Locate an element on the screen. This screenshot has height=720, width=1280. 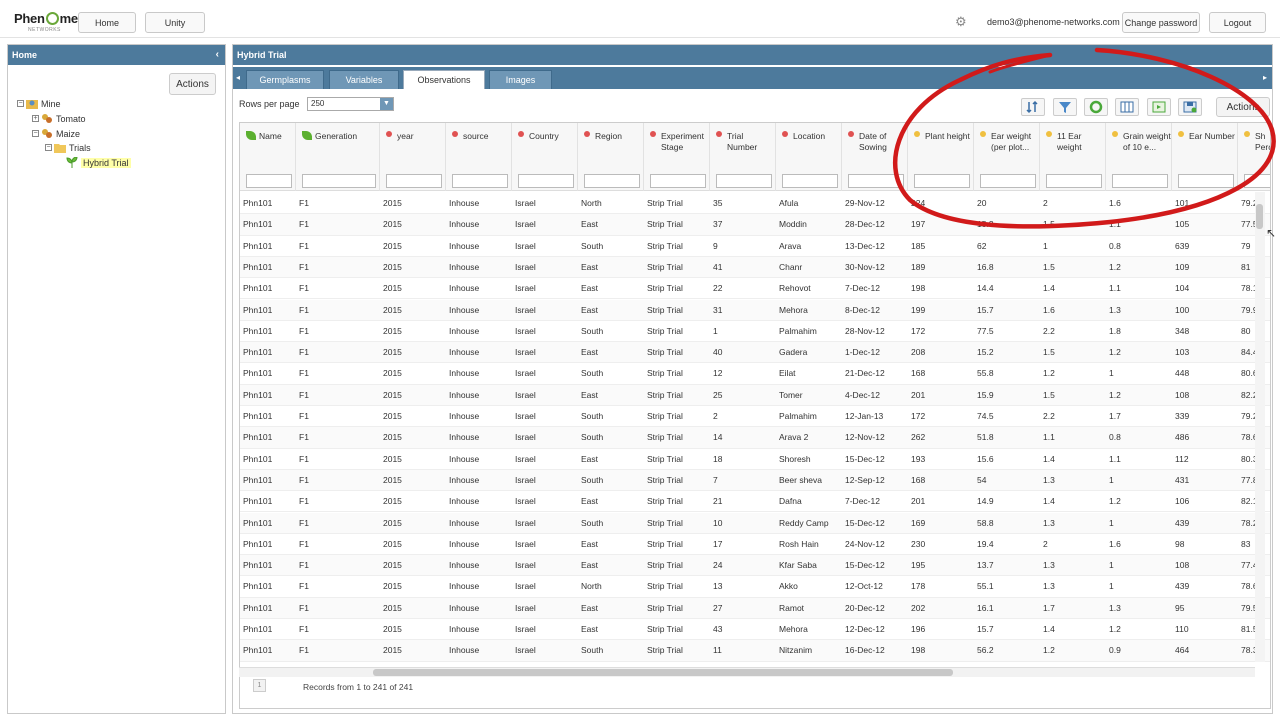
table-cell: 201 is located at coordinates (941, 501).